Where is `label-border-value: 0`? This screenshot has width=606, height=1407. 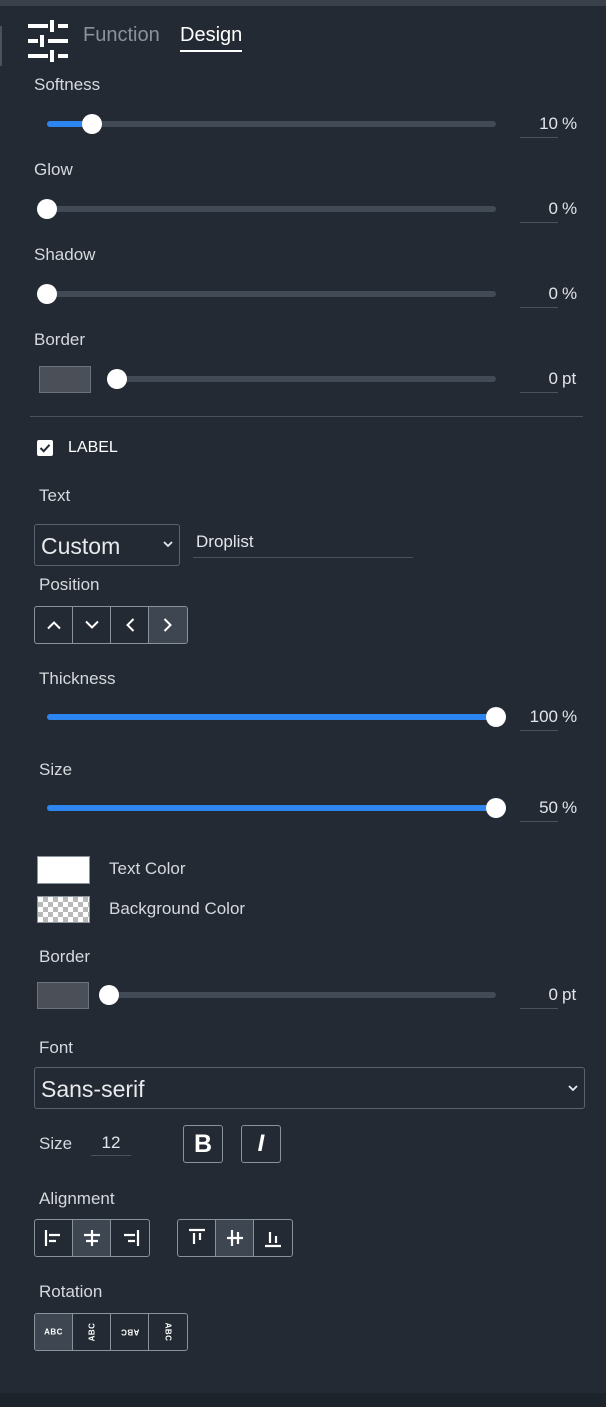
label-border-value: 0 is located at coordinates (539, 997).